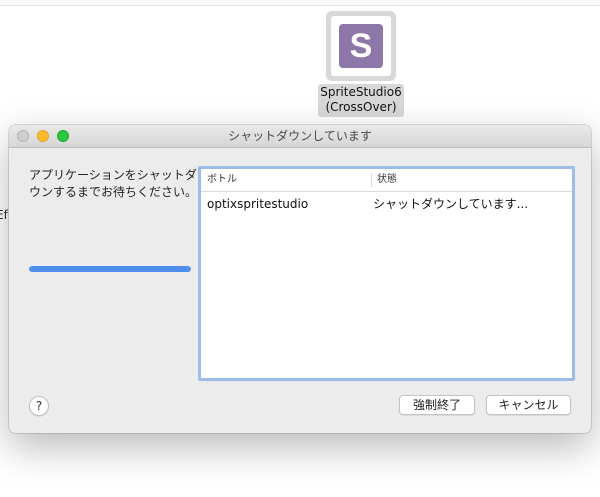  I want to click on column-header-status: 状態, so click(384, 180).